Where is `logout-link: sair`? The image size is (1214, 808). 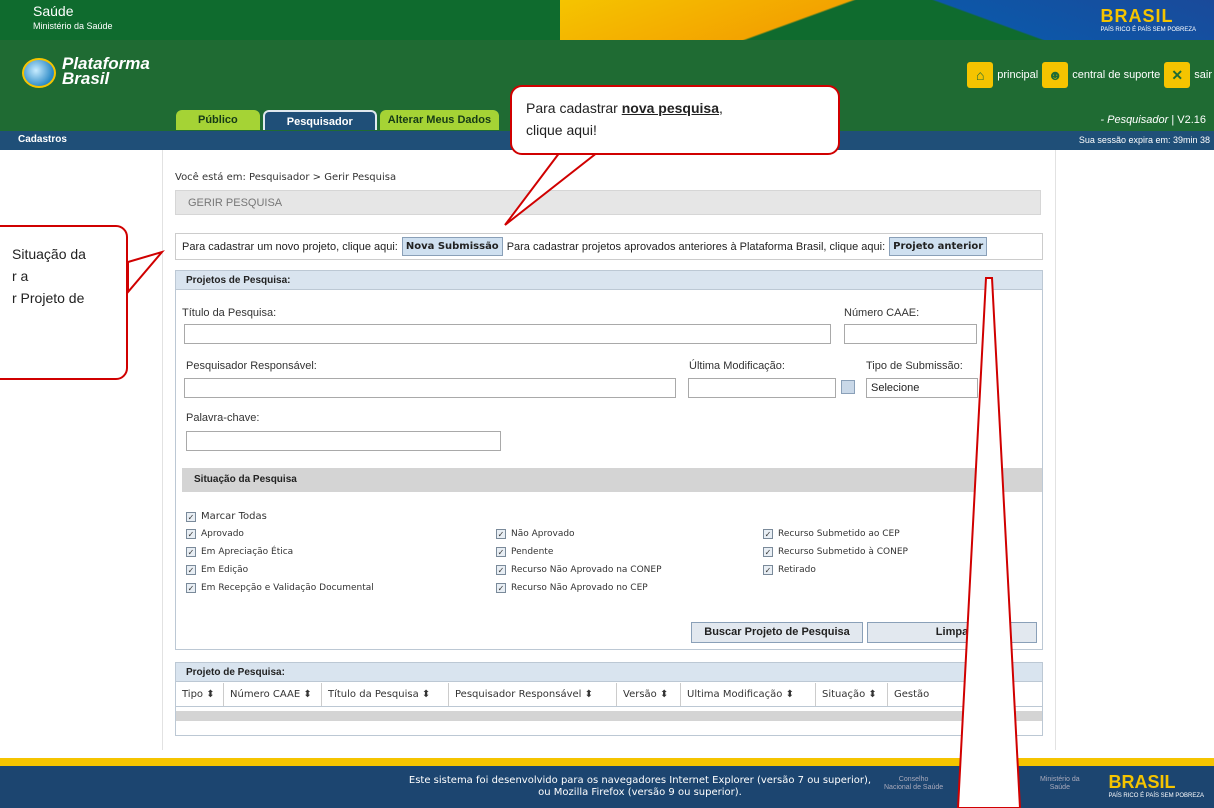 logout-link: sair is located at coordinates (1204, 75).